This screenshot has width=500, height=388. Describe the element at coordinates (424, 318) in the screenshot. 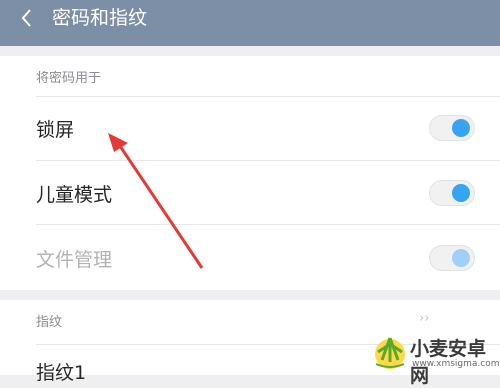

I see `chevron-icon: ››` at that location.